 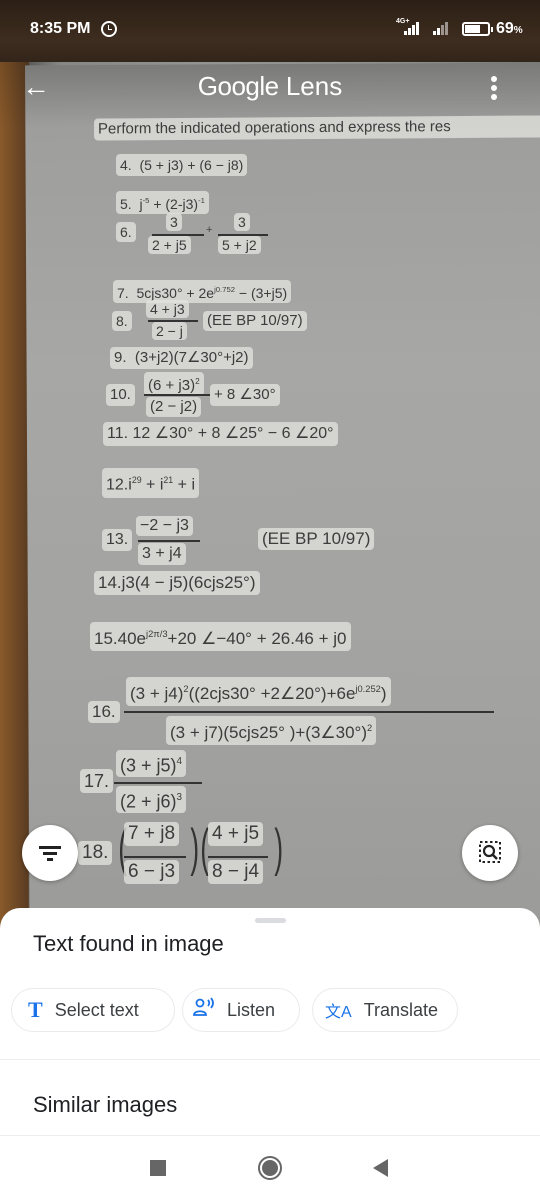 I want to click on listen-icon, so click(x=204, y=1010).